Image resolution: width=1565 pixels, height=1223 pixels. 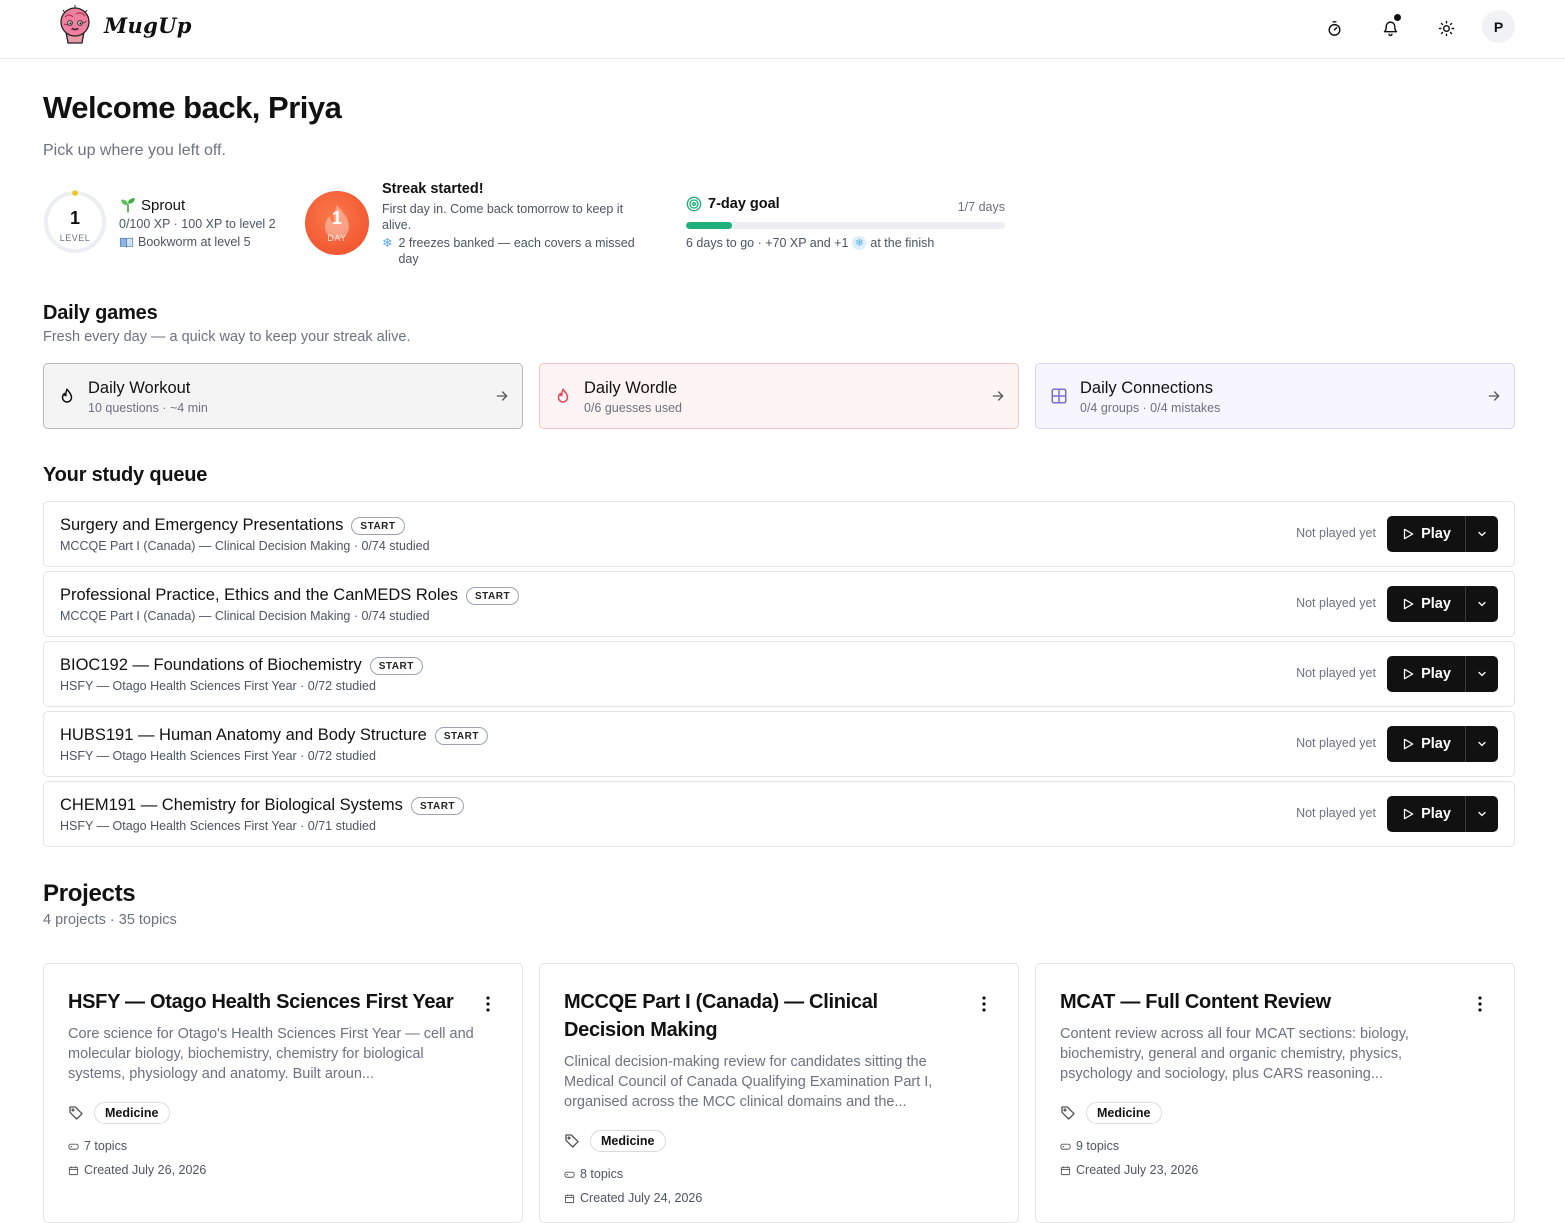 I want to click on bell-icon, so click(x=1390, y=28).